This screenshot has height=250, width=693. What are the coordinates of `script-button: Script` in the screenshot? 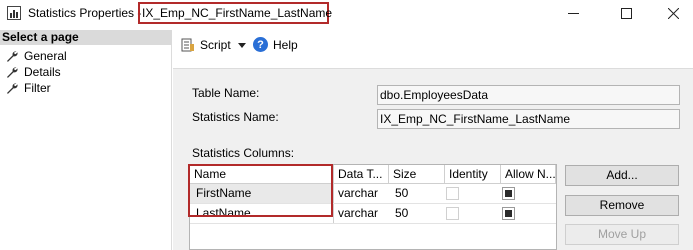 It's located at (213, 45).